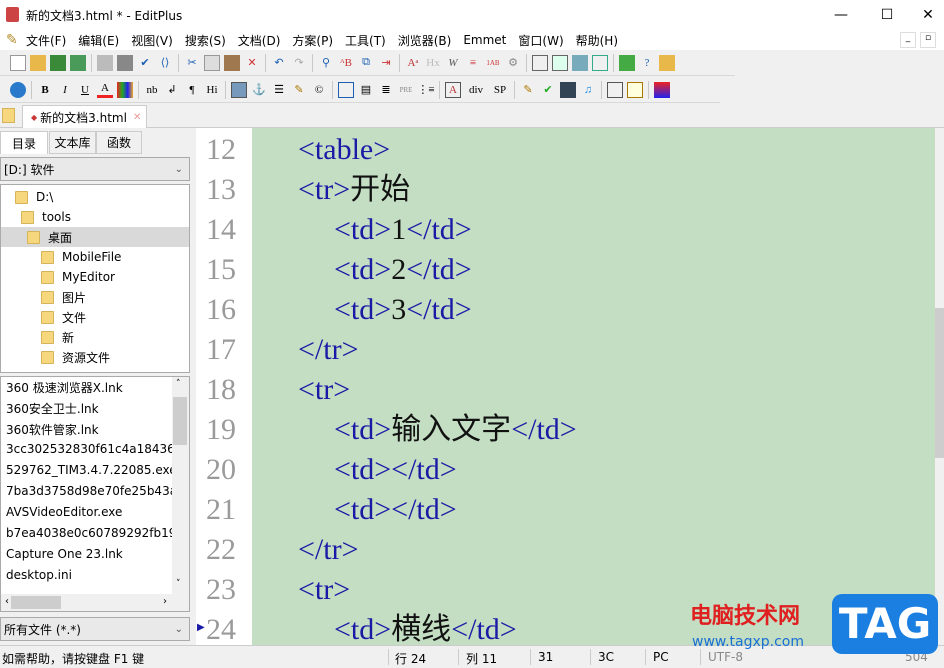  What do you see at coordinates (344, 150) in the screenshot?
I see `code-line: <table>` at bounding box center [344, 150].